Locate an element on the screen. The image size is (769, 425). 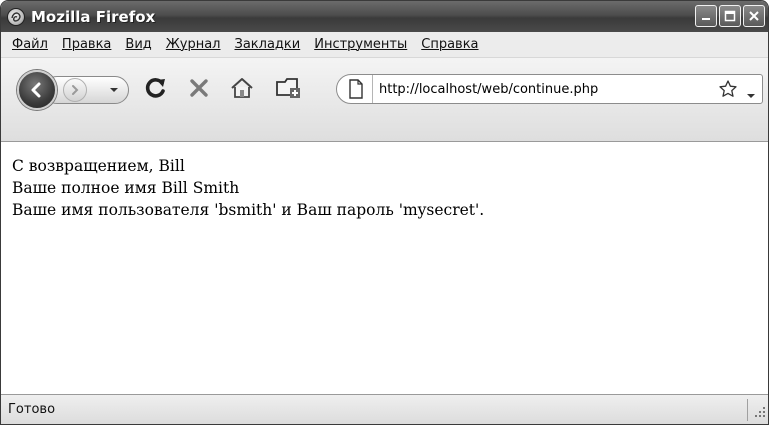
maximize-button is located at coordinates (730, 16).